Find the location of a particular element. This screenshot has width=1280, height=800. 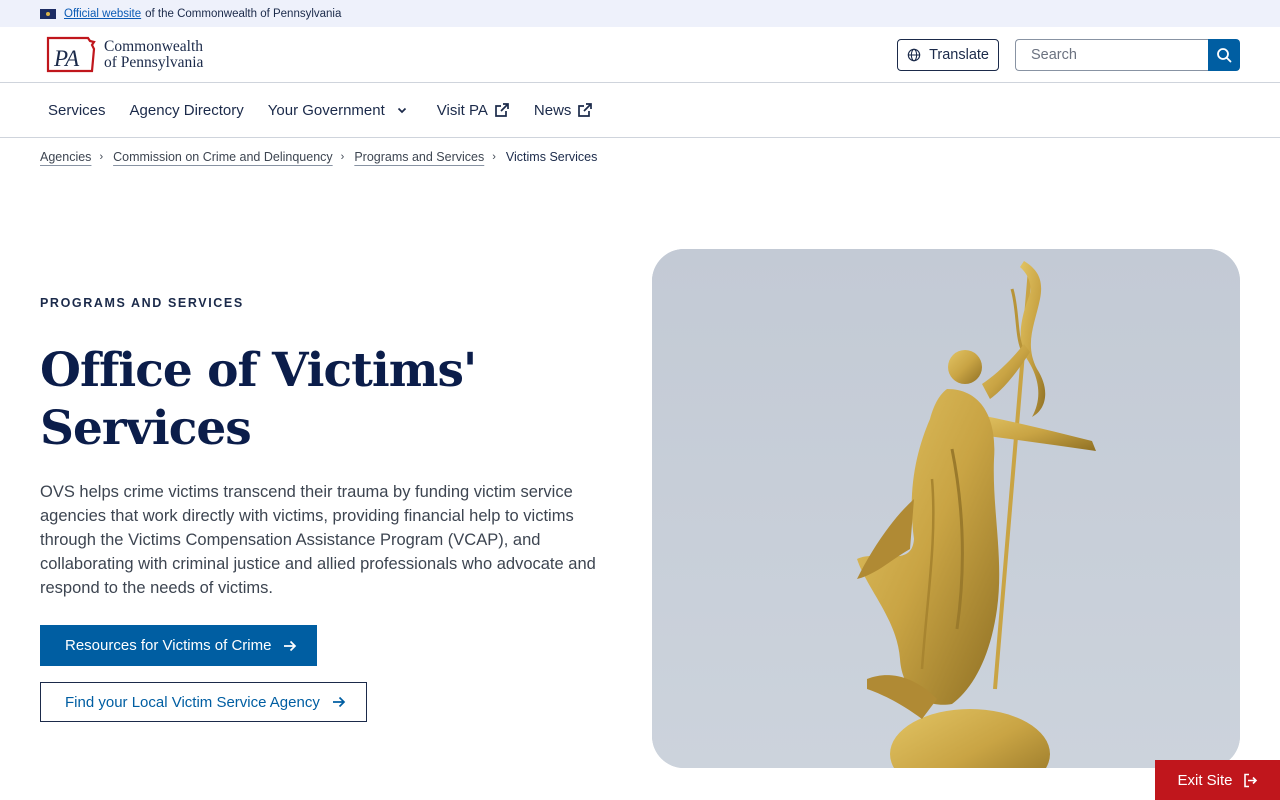

pa-keystone-logo-icon: PA is located at coordinates (71, 54).